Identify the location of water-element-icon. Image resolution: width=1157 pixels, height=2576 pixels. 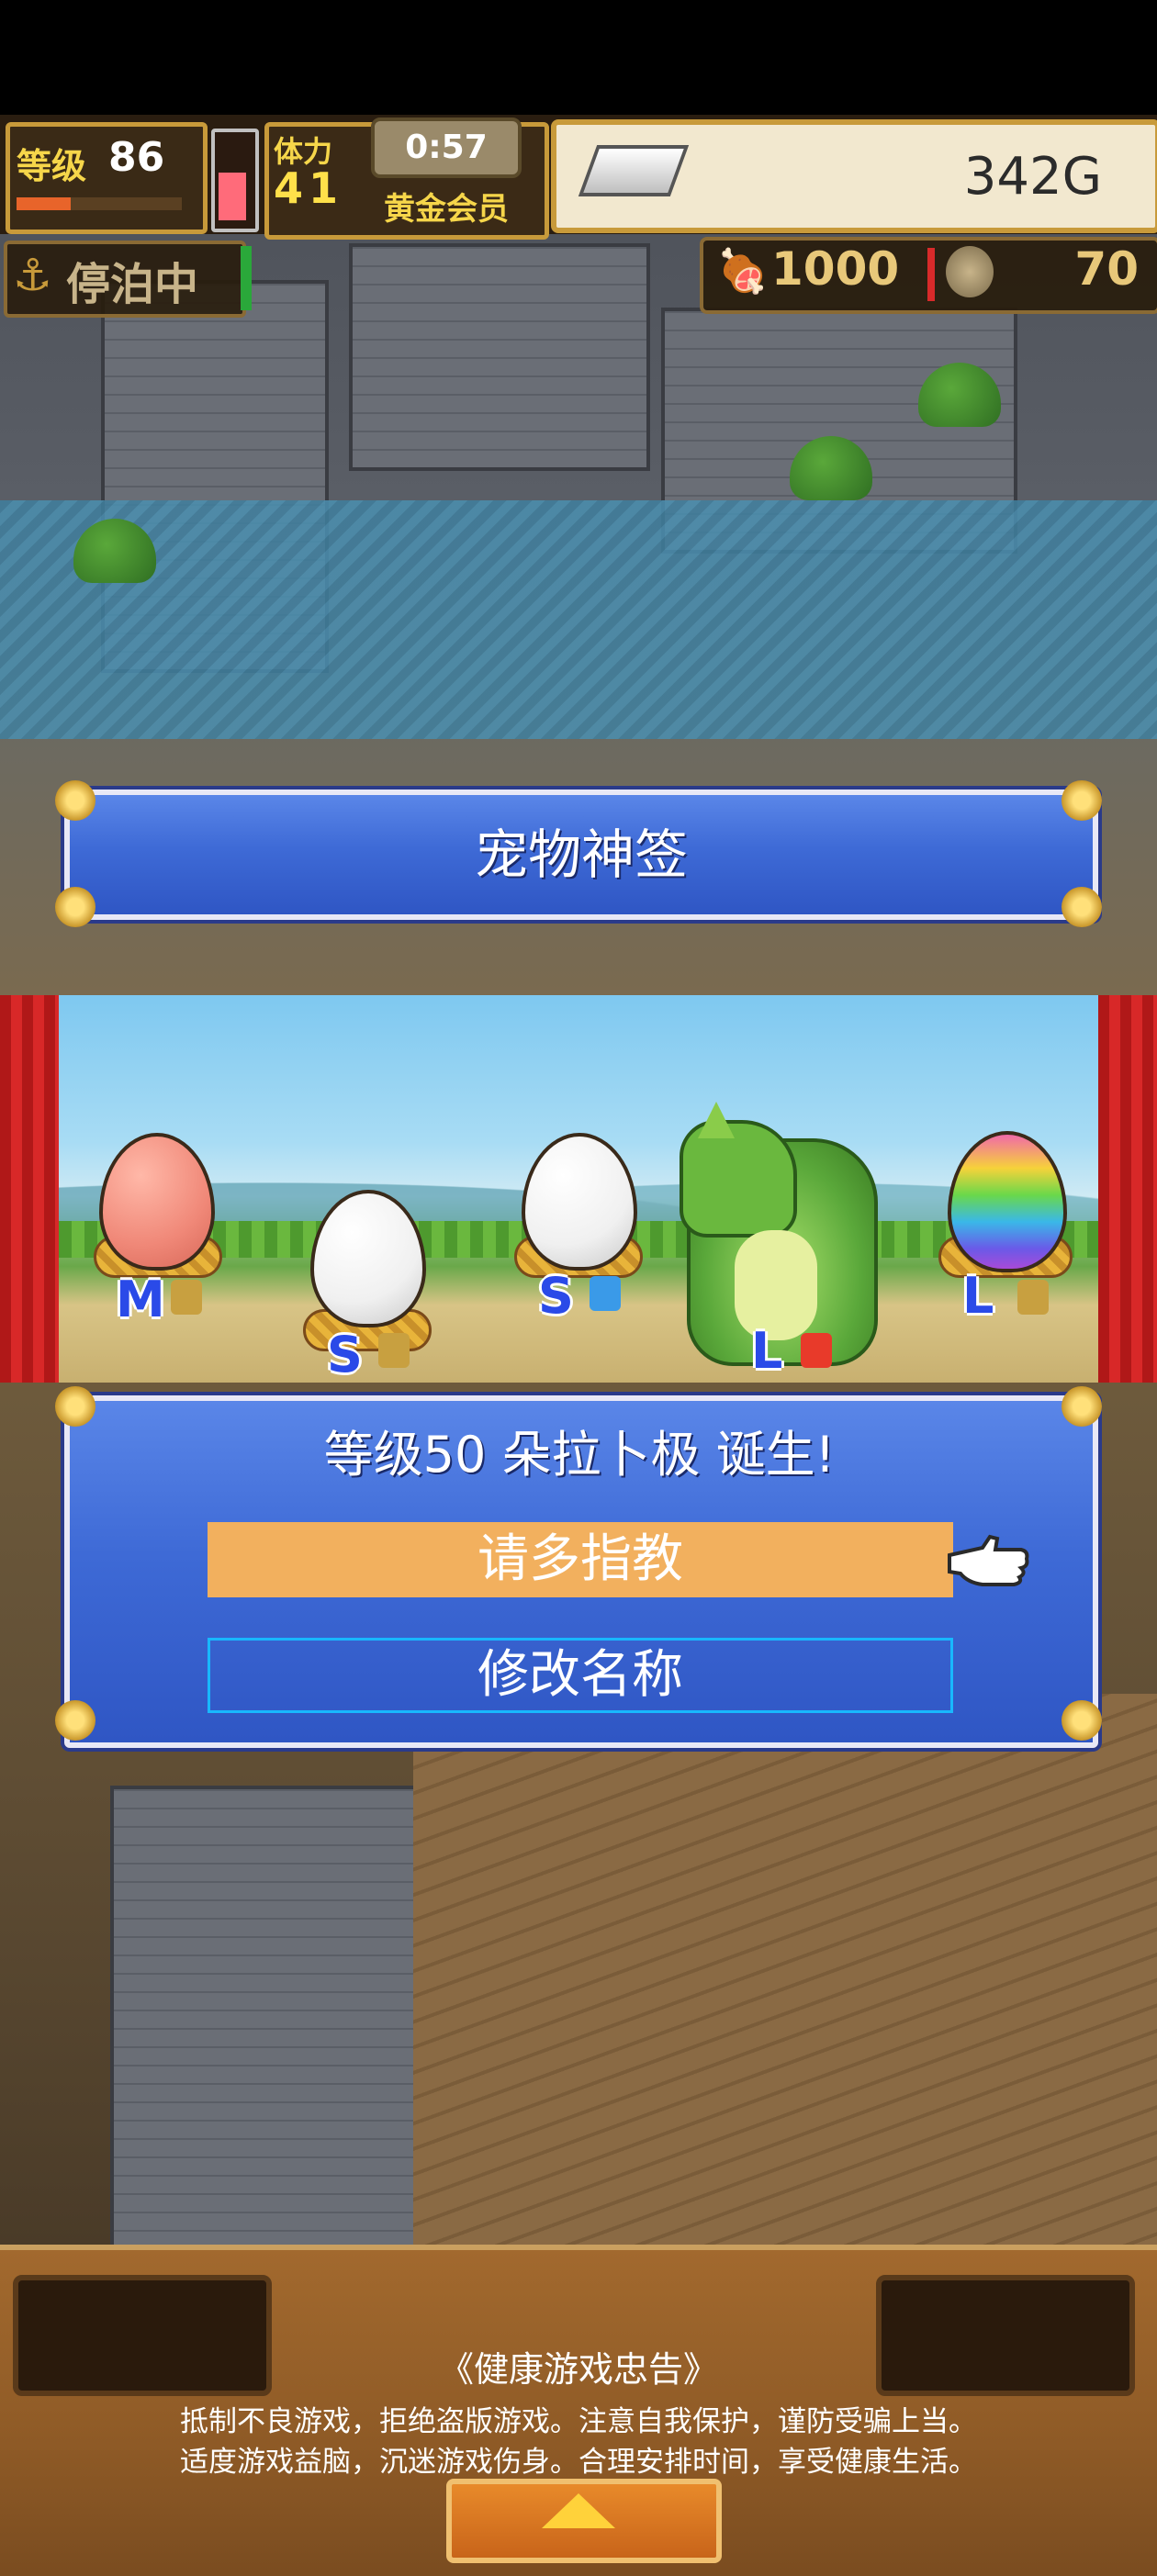
(605, 1293).